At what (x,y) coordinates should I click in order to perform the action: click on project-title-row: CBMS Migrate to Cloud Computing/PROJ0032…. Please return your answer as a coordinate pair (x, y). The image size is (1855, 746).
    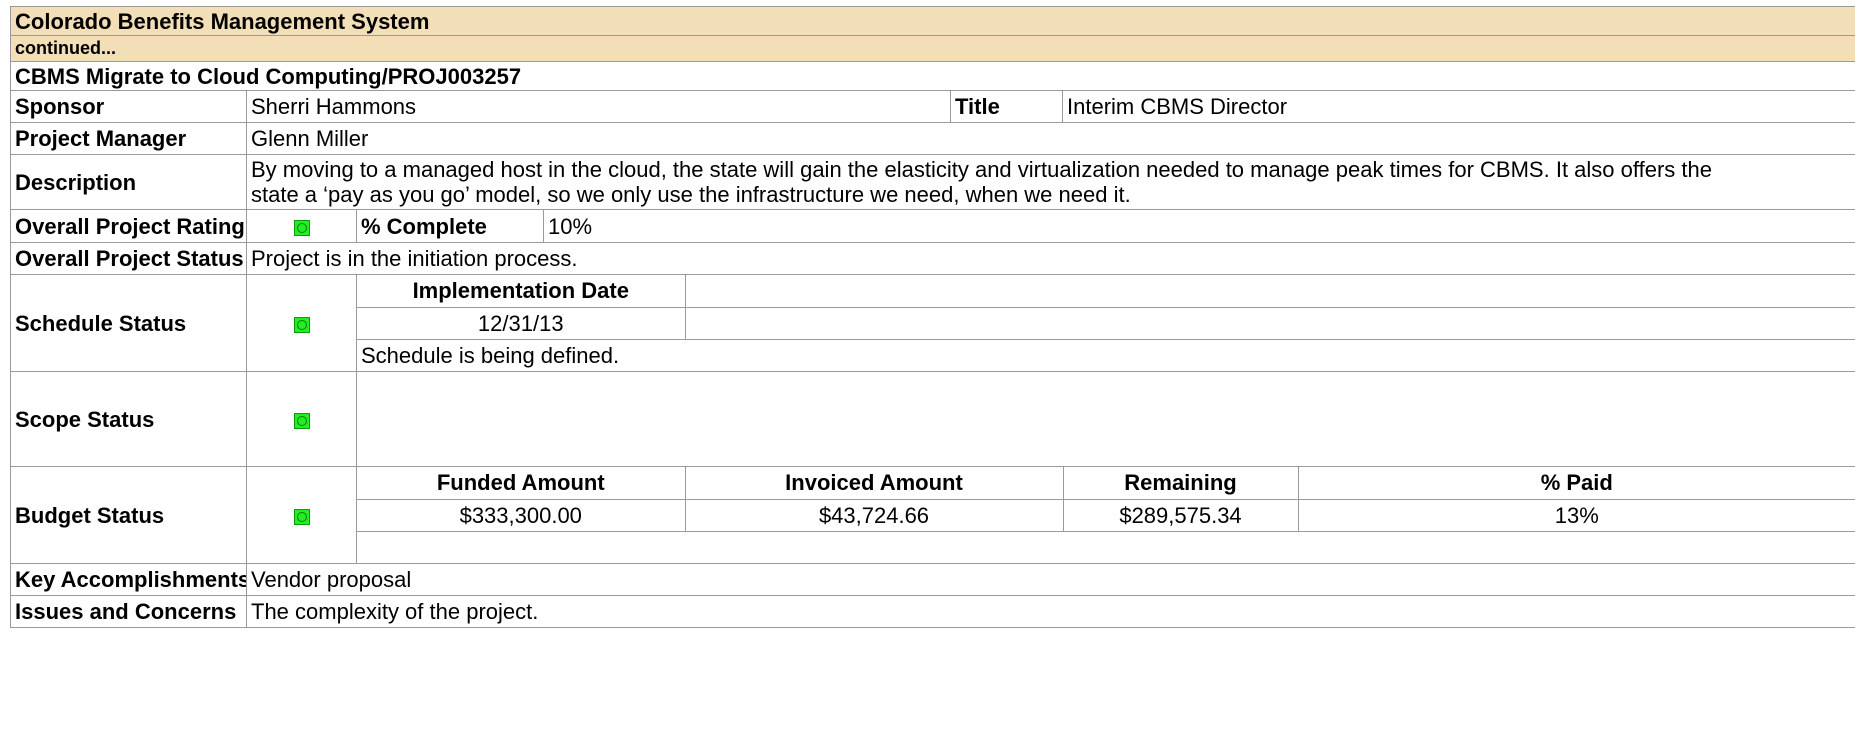
    Looking at the image, I should click on (932, 76).